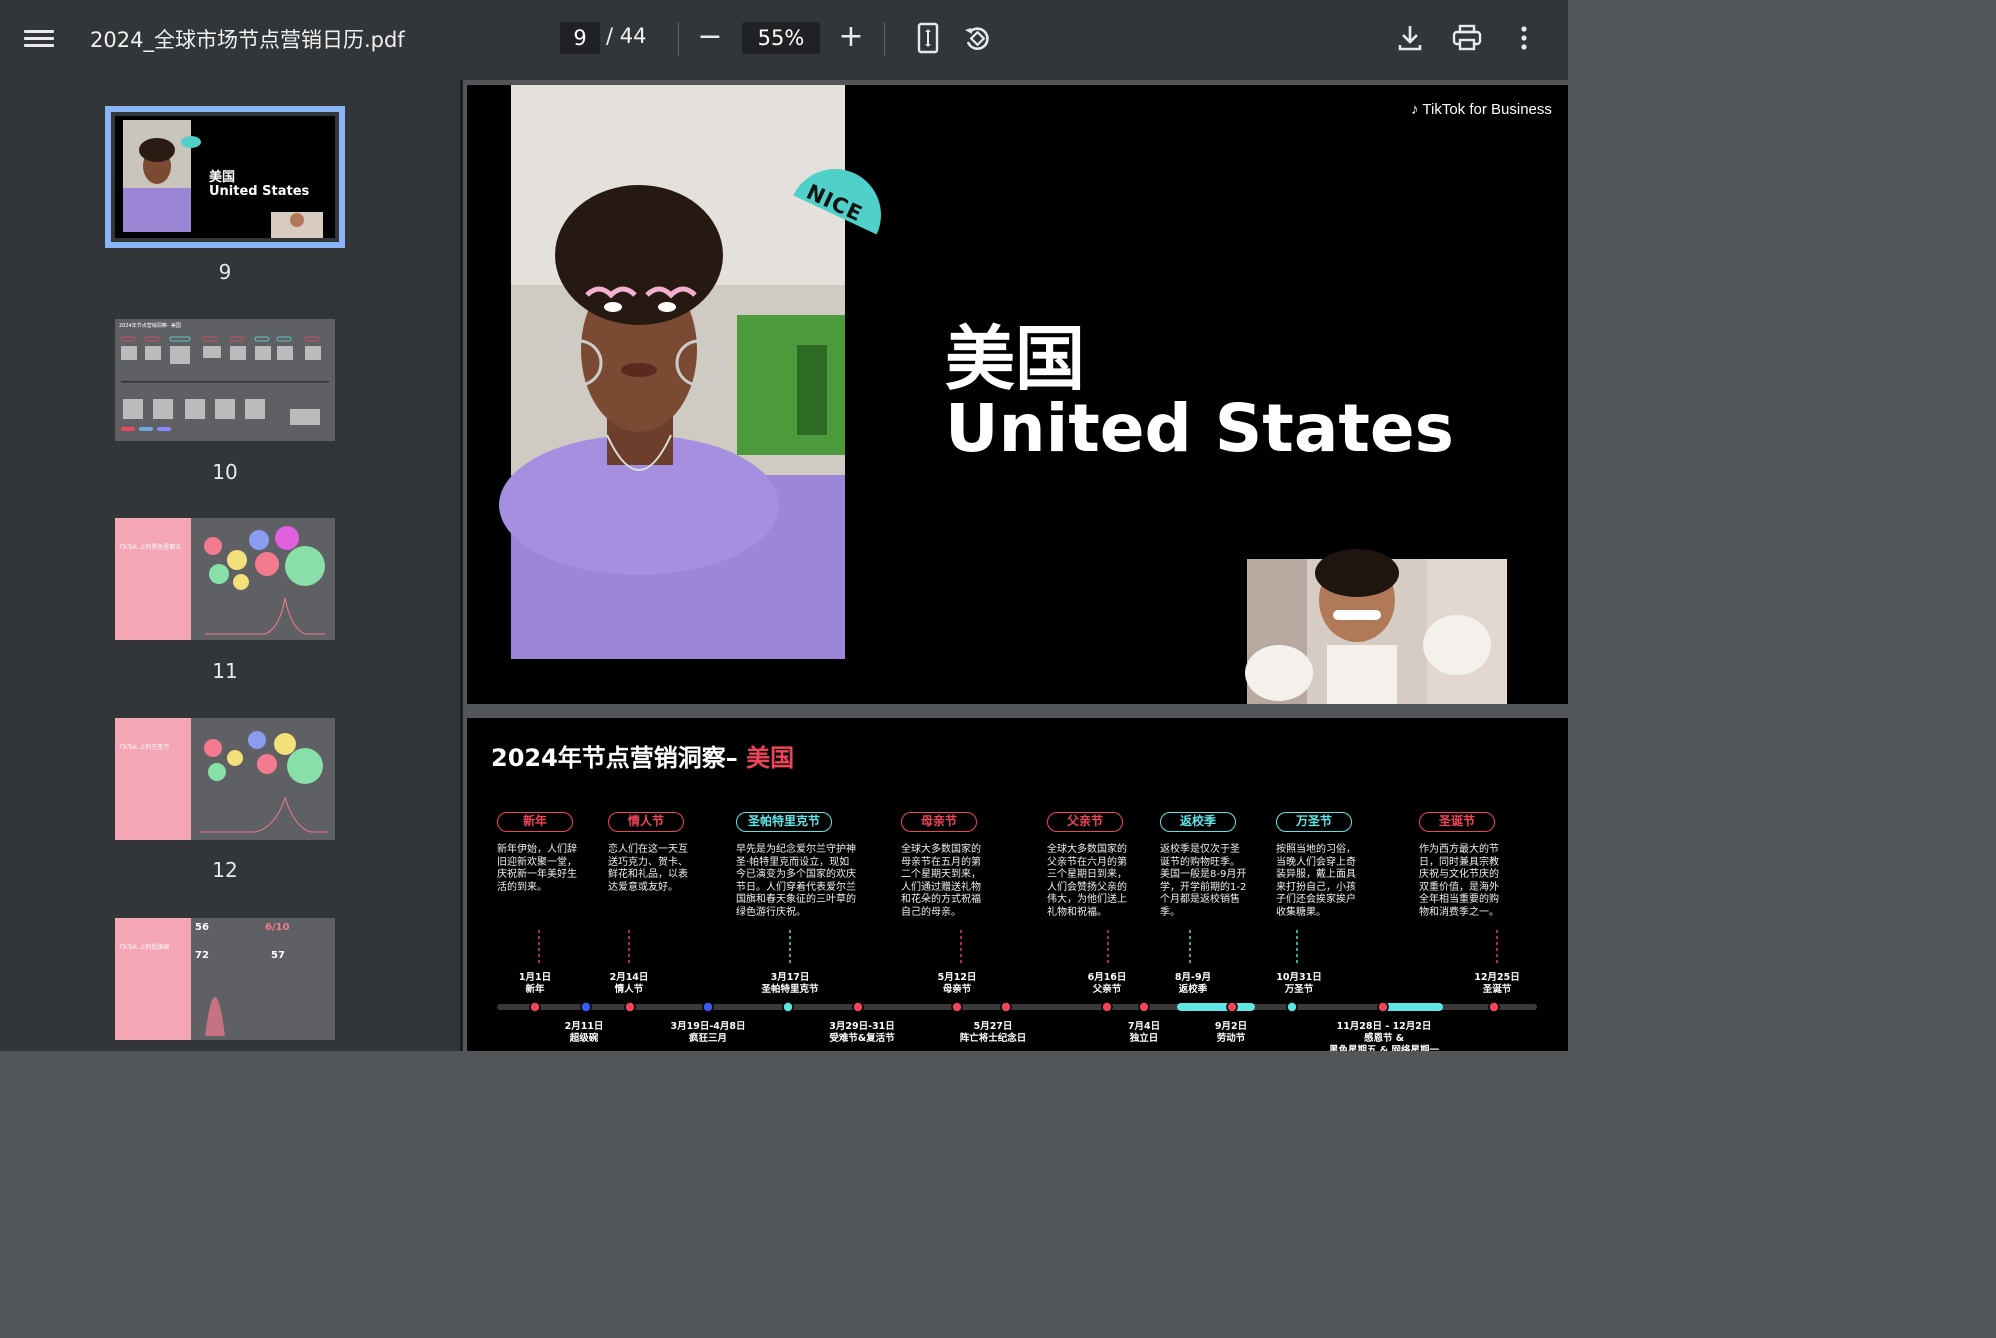 The width and height of the screenshot is (1996, 1338). I want to click on timeline-event-name: 母亲节, so click(957, 989).